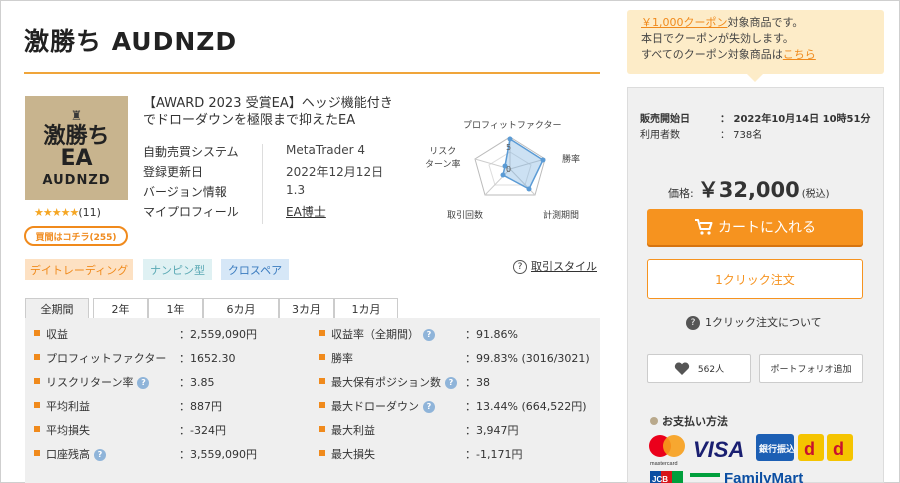  Describe the element at coordinates (799, 54) in the screenshot. I see `coupon-here-link: こちら` at that location.